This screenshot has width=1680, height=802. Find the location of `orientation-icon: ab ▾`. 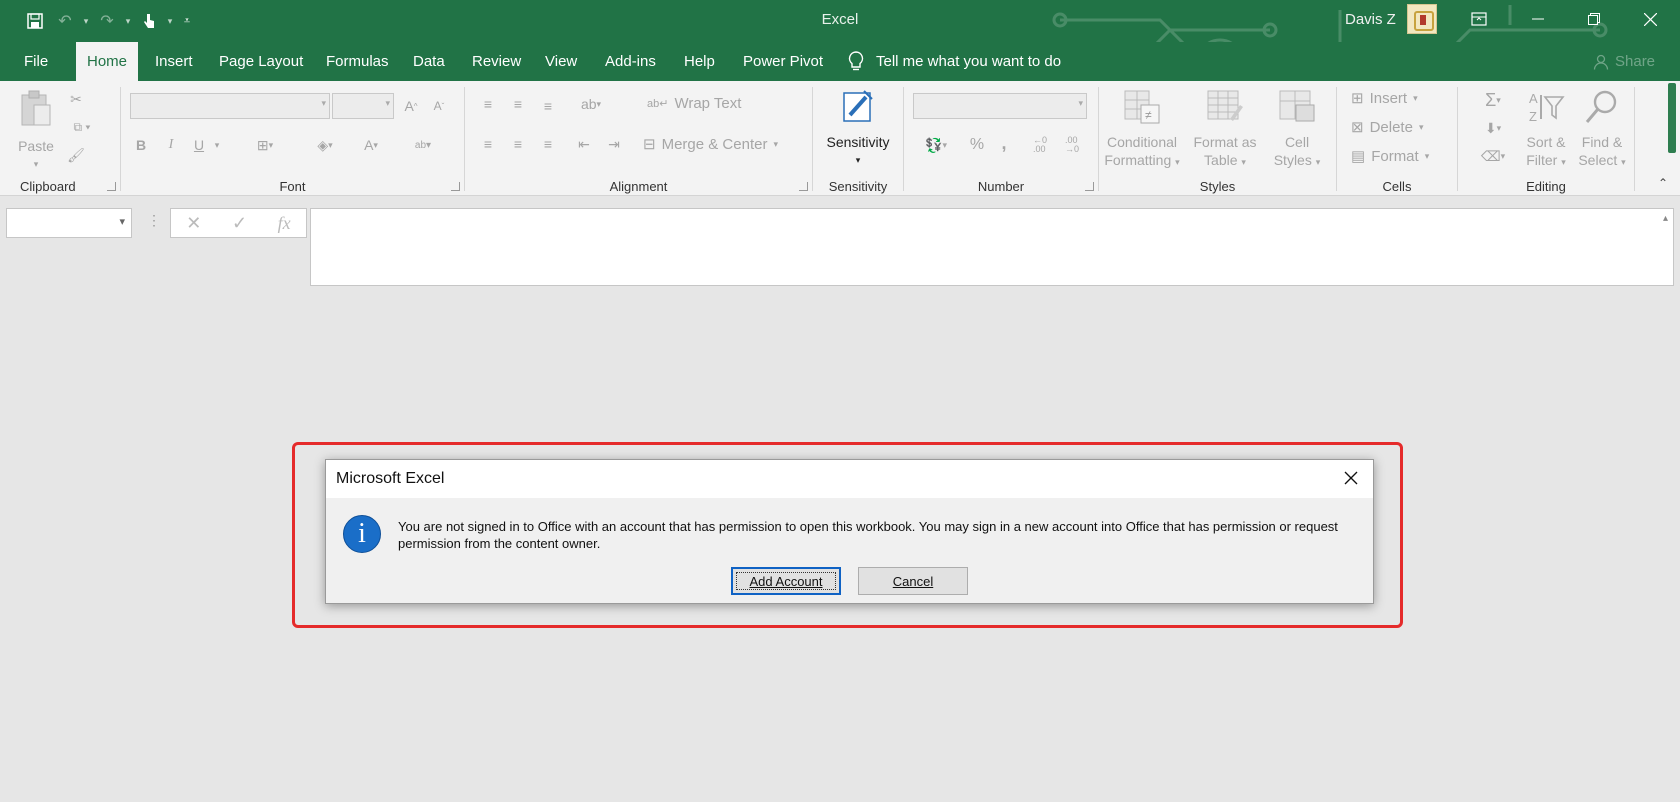

orientation-icon: ab ▾ is located at coordinates (591, 104).